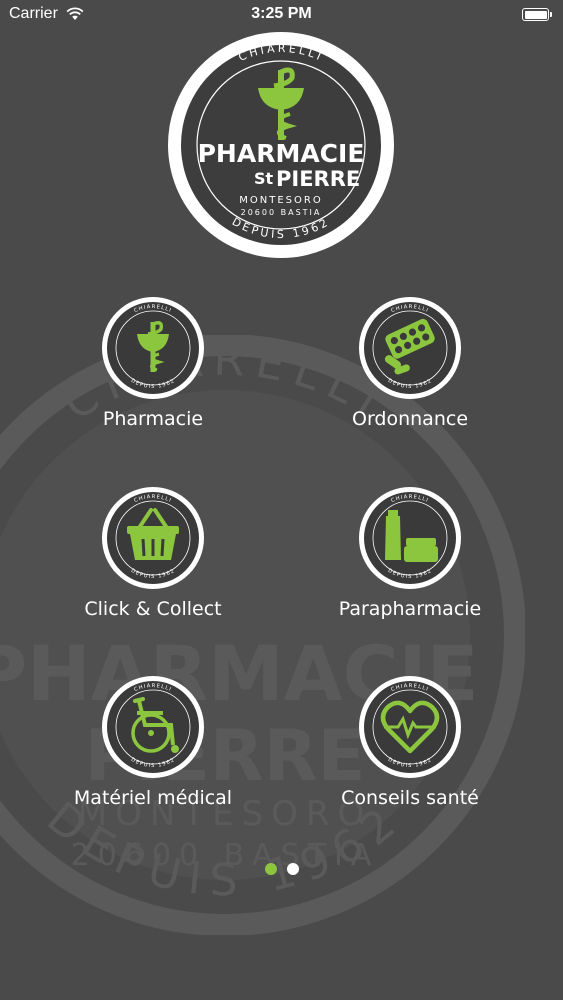 The height and width of the screenshot is (1000, 563). What do you see at coordinates (280, 200) in the screenshot?
I see `logo-locality: MONTESORO` at bounding box center [280, 200].